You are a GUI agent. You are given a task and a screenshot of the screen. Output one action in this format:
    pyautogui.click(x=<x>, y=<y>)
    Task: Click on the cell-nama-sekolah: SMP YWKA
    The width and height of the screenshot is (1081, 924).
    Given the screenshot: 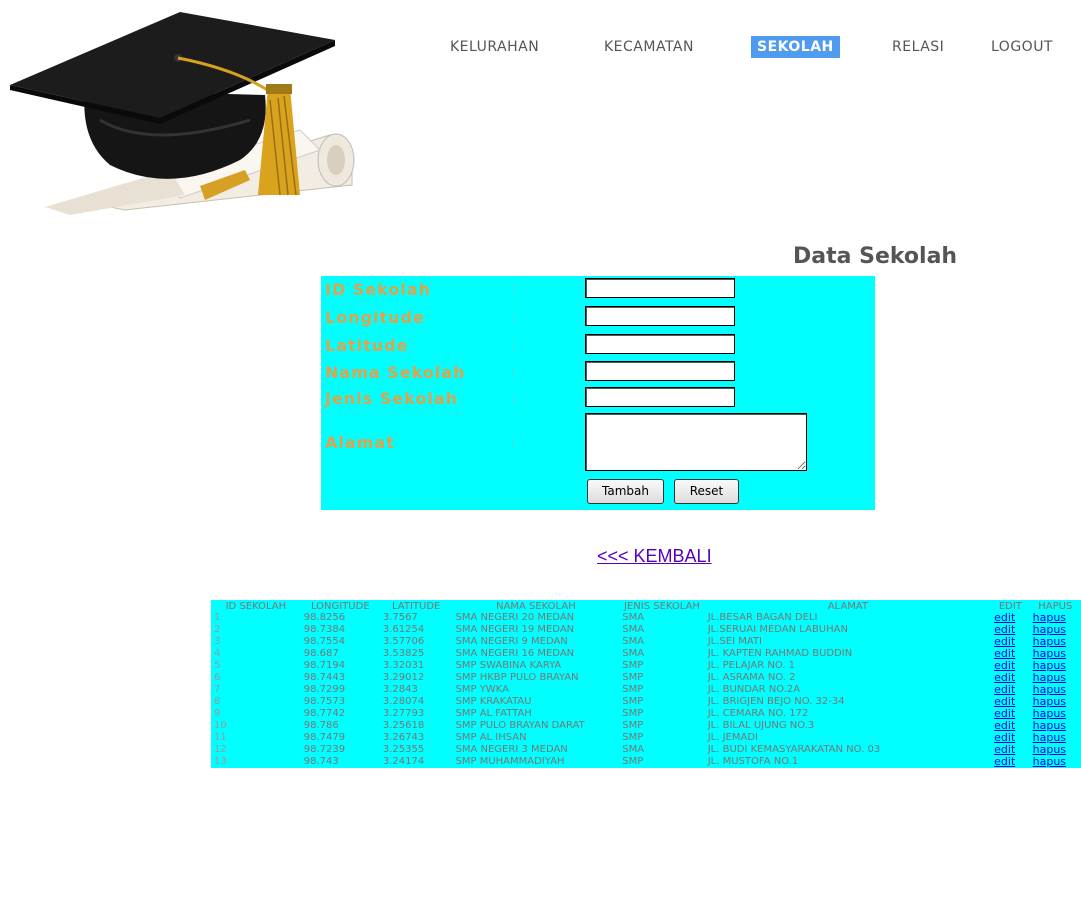 What is the action you would take?
    pyautogui.click(x=482, y=689)
    